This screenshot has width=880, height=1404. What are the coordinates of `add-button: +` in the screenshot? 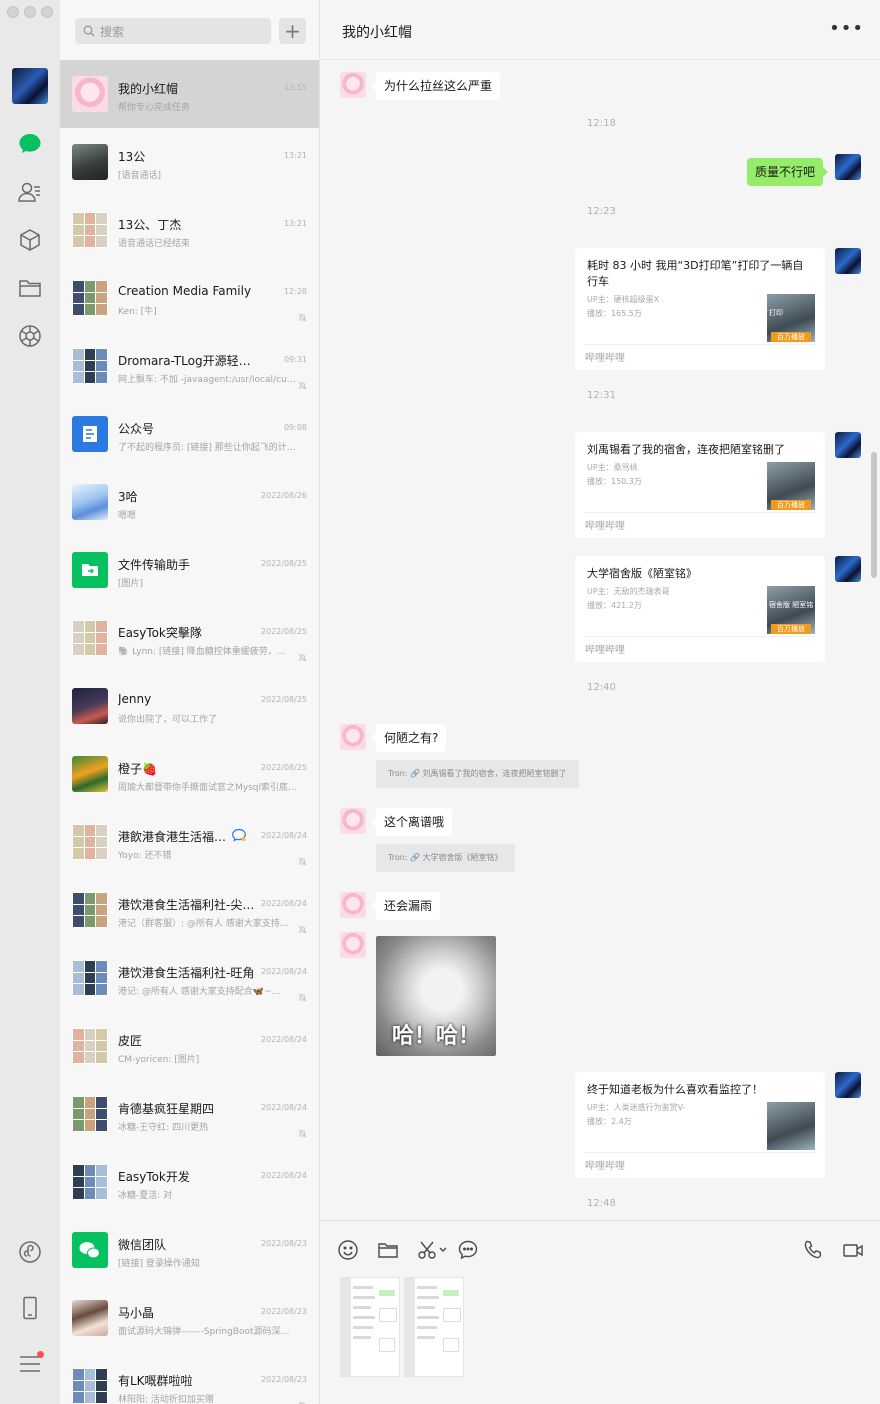 It's located at (292, 31).